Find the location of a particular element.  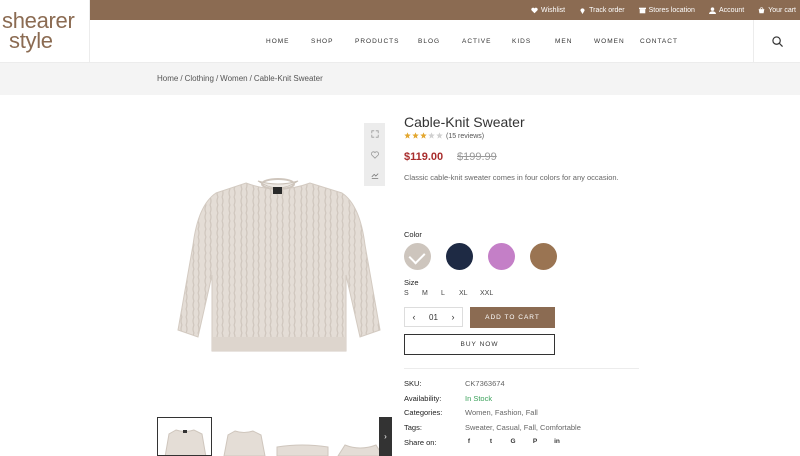

size-option-xxl: XXL is located at coordinates (486, 293).